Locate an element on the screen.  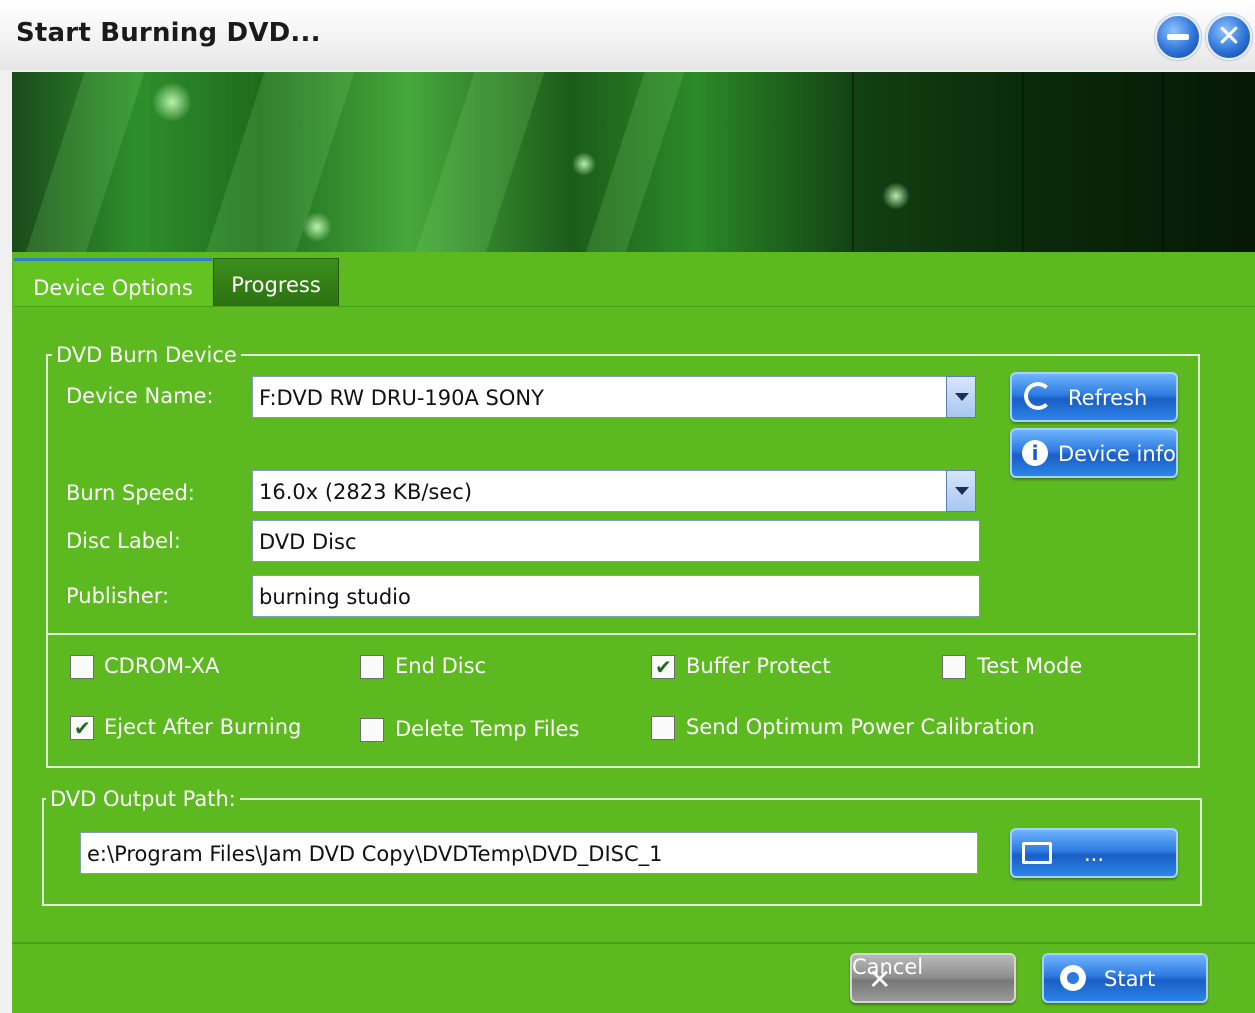
refresh-label: Refresh is located at coordinates (1108, 398).